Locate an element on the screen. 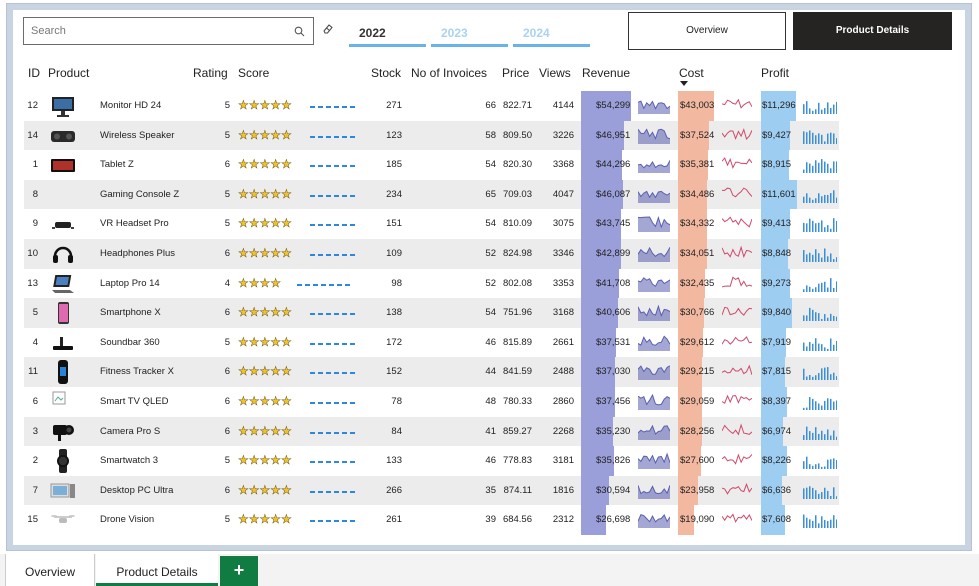  sheet-tab-product-details: Product Details is located at coordinates (157, 570).